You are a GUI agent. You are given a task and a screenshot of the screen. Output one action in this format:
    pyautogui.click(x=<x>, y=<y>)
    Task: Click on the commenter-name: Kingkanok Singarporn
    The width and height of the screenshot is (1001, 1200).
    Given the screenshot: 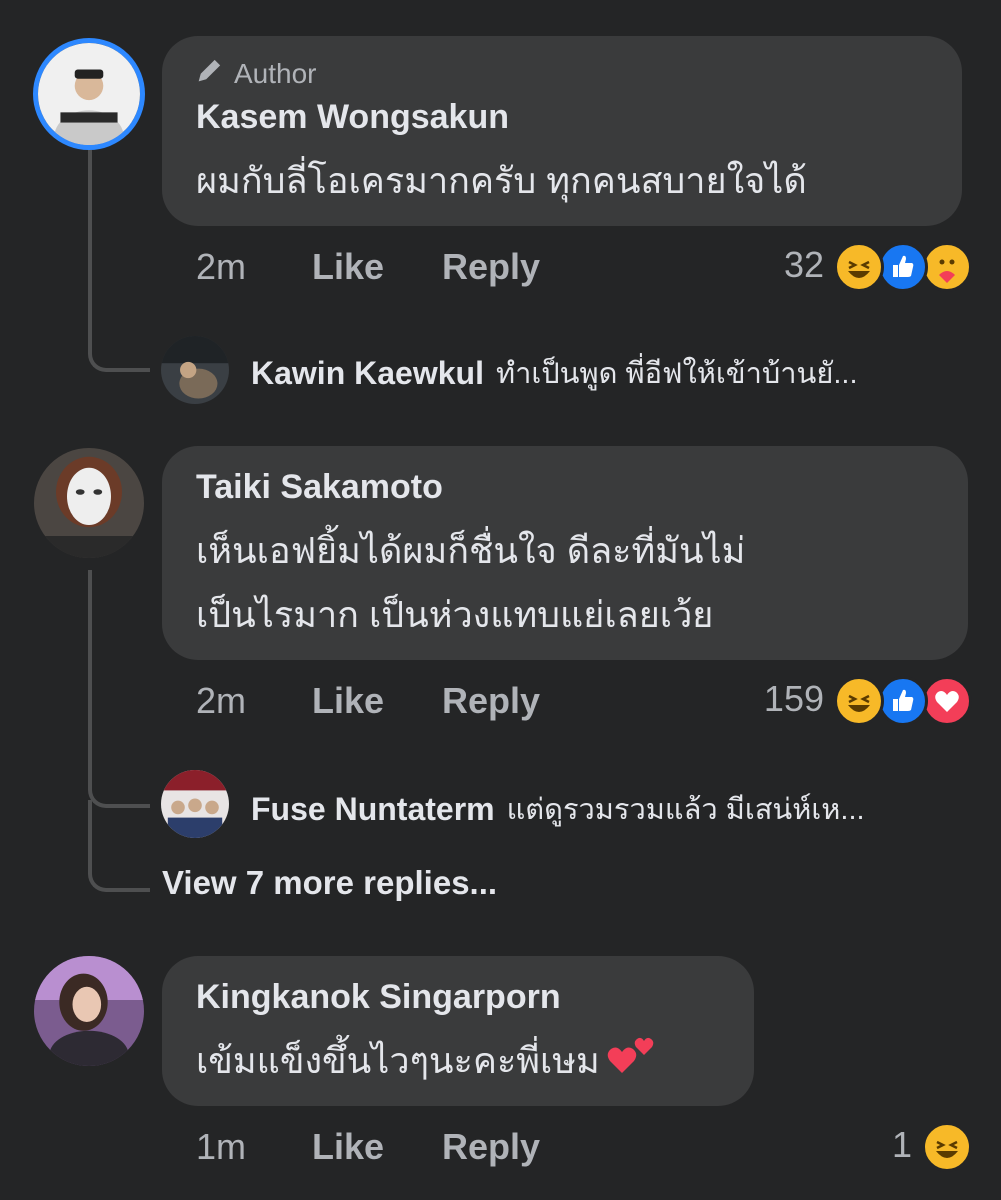 What is the action you would take?
    pyautogui.click(x=378, y=997)
    